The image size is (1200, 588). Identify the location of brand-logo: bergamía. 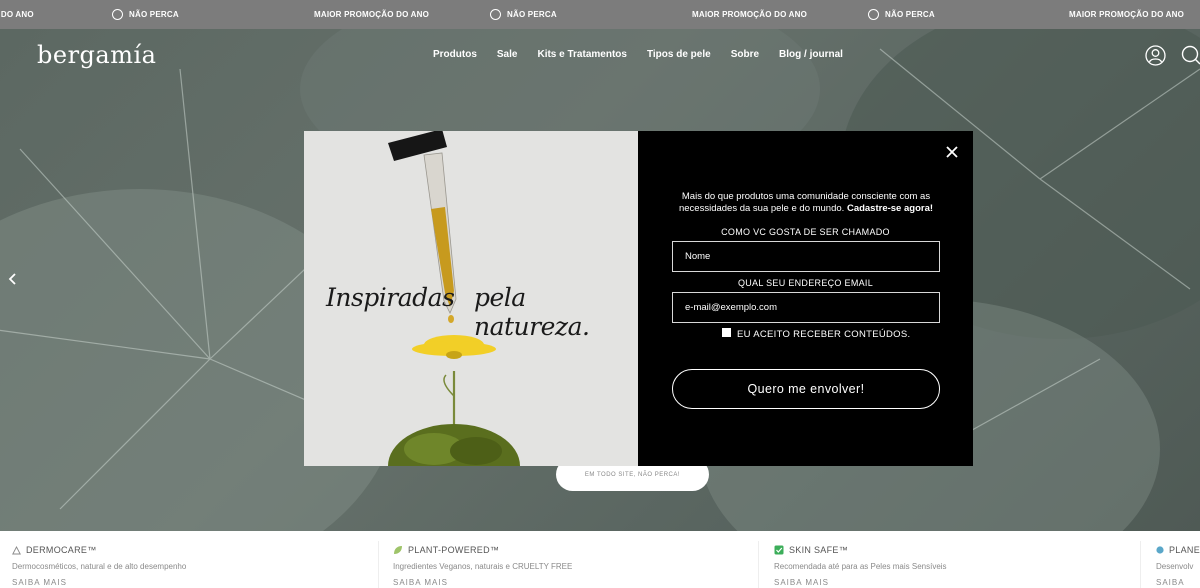
(96, 55).